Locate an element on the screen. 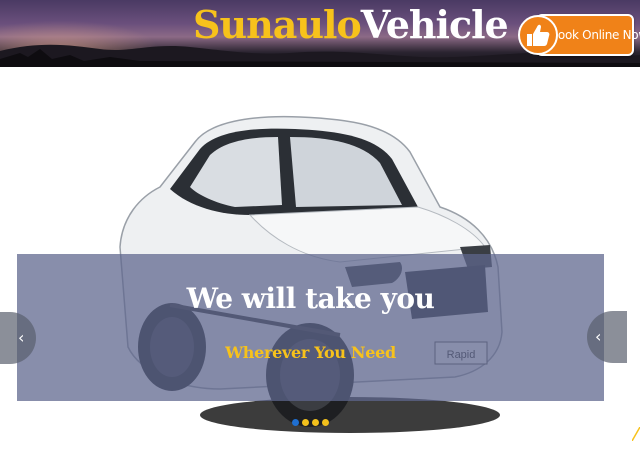 Image resolution: width=640 pixels, height=450 pixels. thumbs-up-icon is located at coordinates (538, 35).